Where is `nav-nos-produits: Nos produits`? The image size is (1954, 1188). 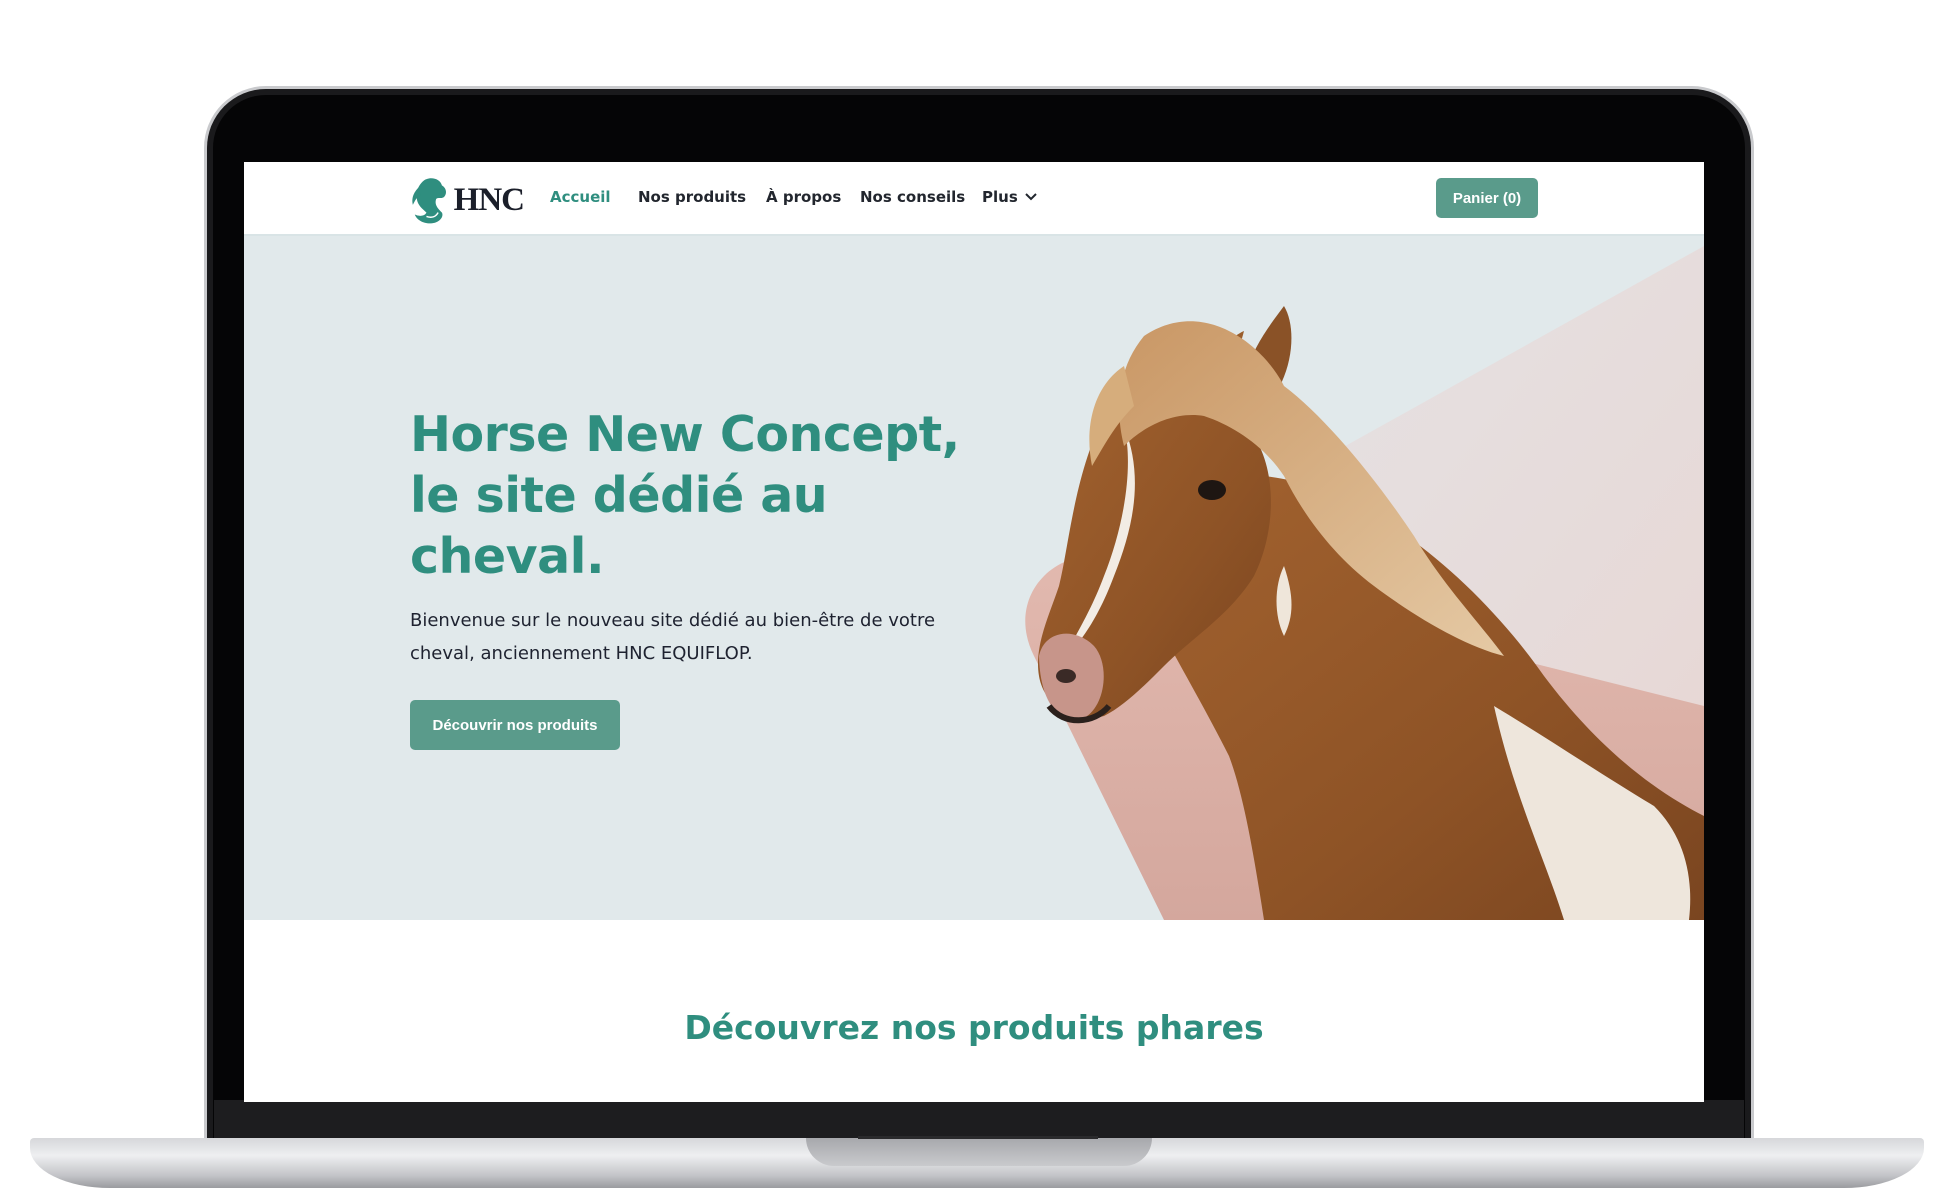 nav-nos-produits: Nos produits is located at coordinates (692, 197).